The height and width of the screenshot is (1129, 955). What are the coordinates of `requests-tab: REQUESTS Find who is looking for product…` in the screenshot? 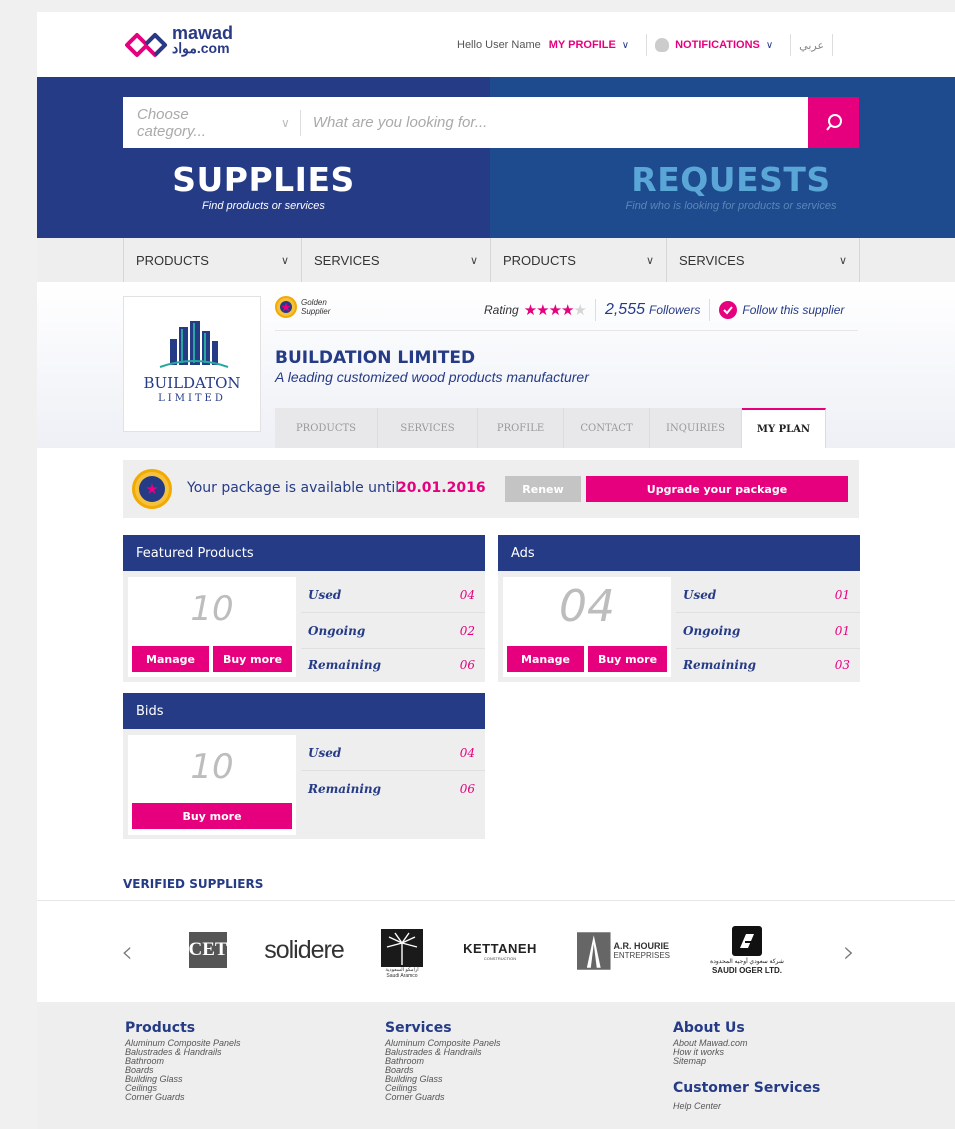 It's located at (722, 186).